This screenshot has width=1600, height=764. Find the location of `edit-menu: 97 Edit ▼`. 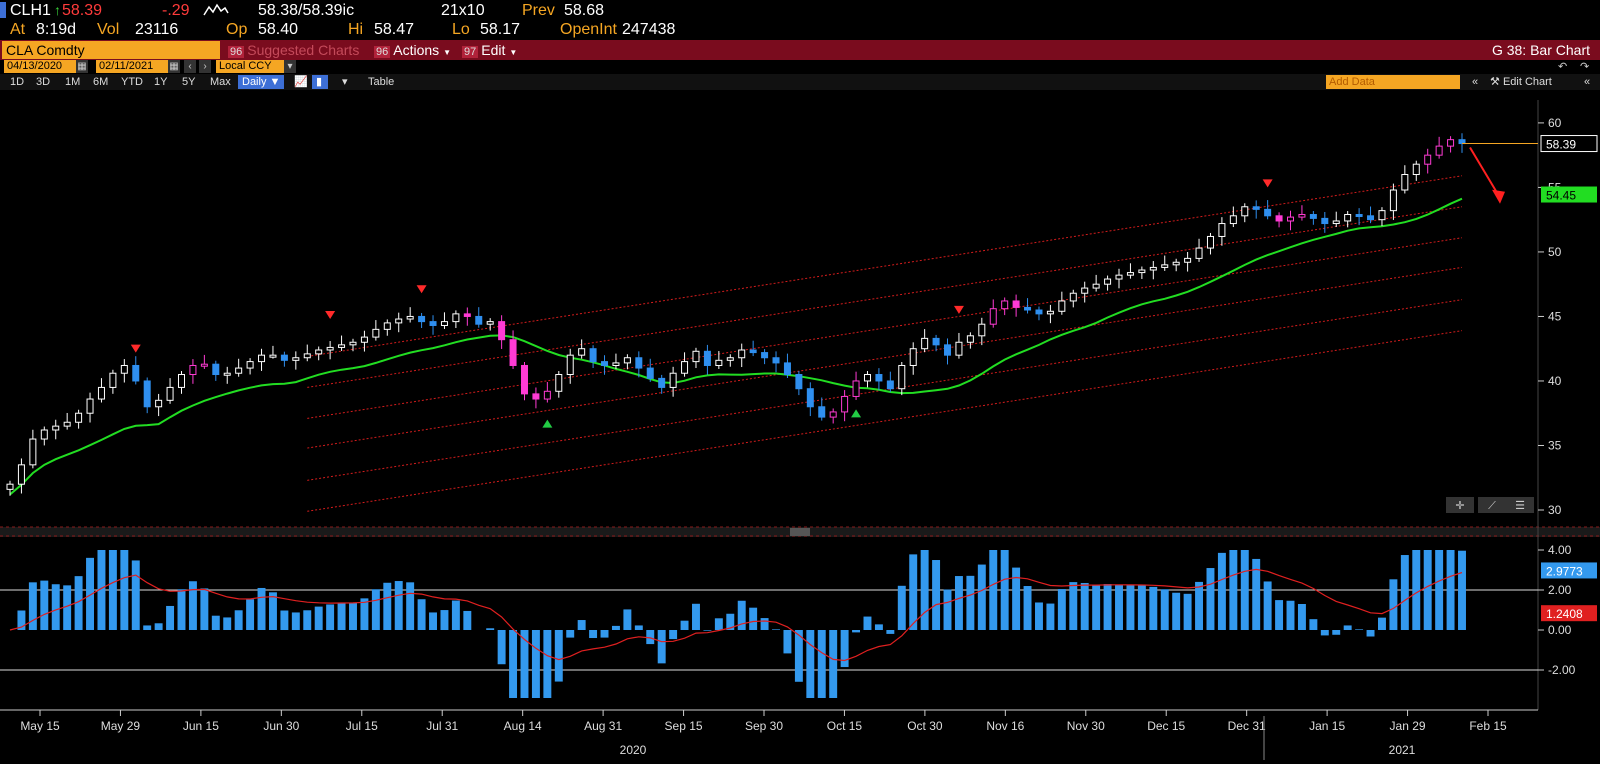

edit-menu: 97 Edit ▼ is located at coordinates (489, 50).